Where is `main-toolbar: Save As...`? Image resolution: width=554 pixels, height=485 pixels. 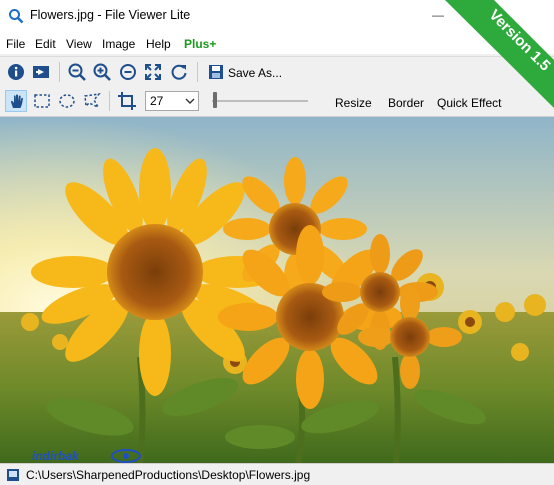
main-toolbar: Save As... is located at coordinates (277, 71).